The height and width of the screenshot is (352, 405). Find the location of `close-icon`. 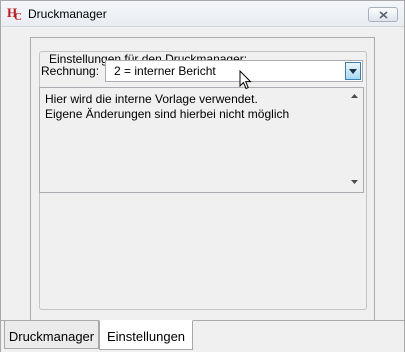

close-icon is located at coordinates (383, 15).